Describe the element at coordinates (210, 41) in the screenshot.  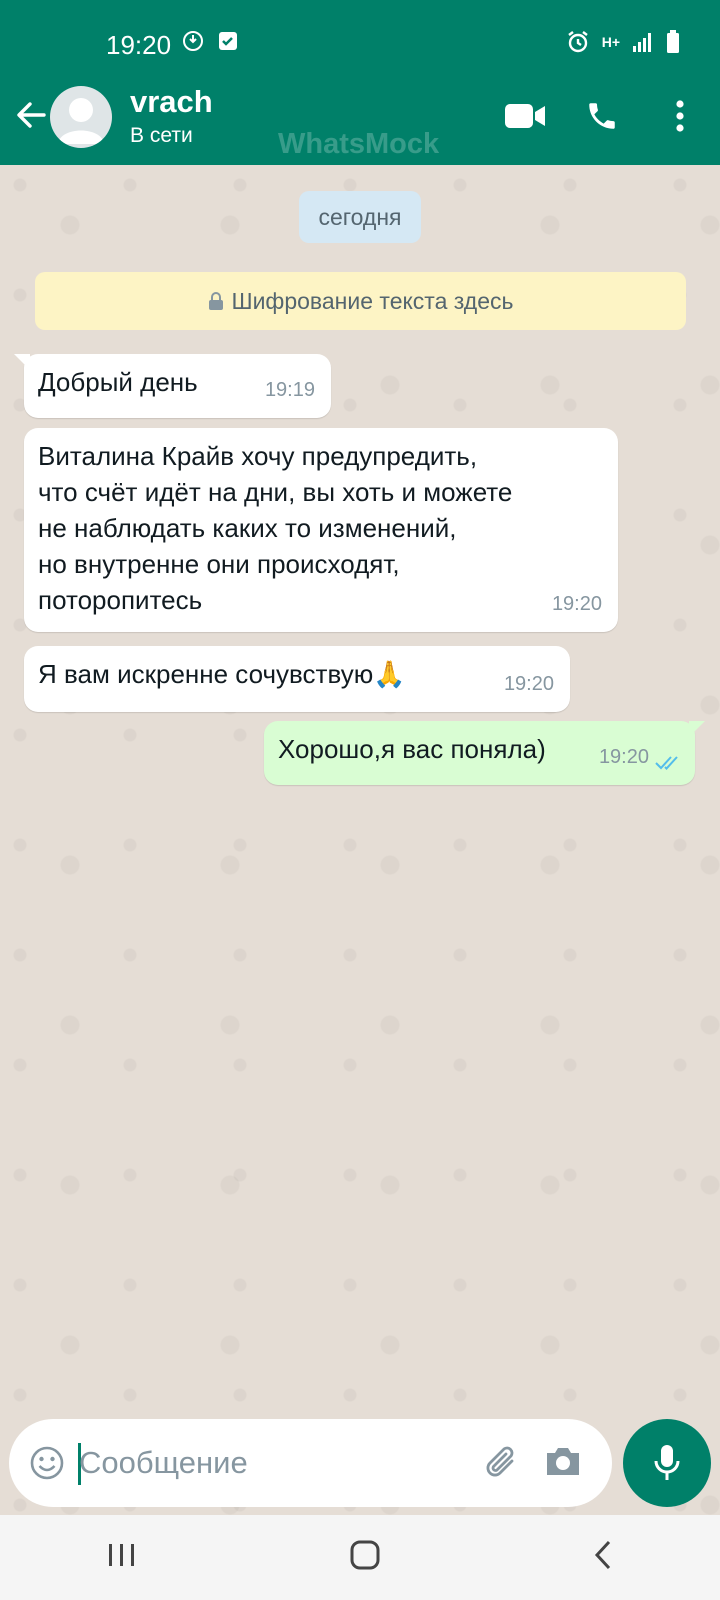
I see `status-left-icons` at that location.